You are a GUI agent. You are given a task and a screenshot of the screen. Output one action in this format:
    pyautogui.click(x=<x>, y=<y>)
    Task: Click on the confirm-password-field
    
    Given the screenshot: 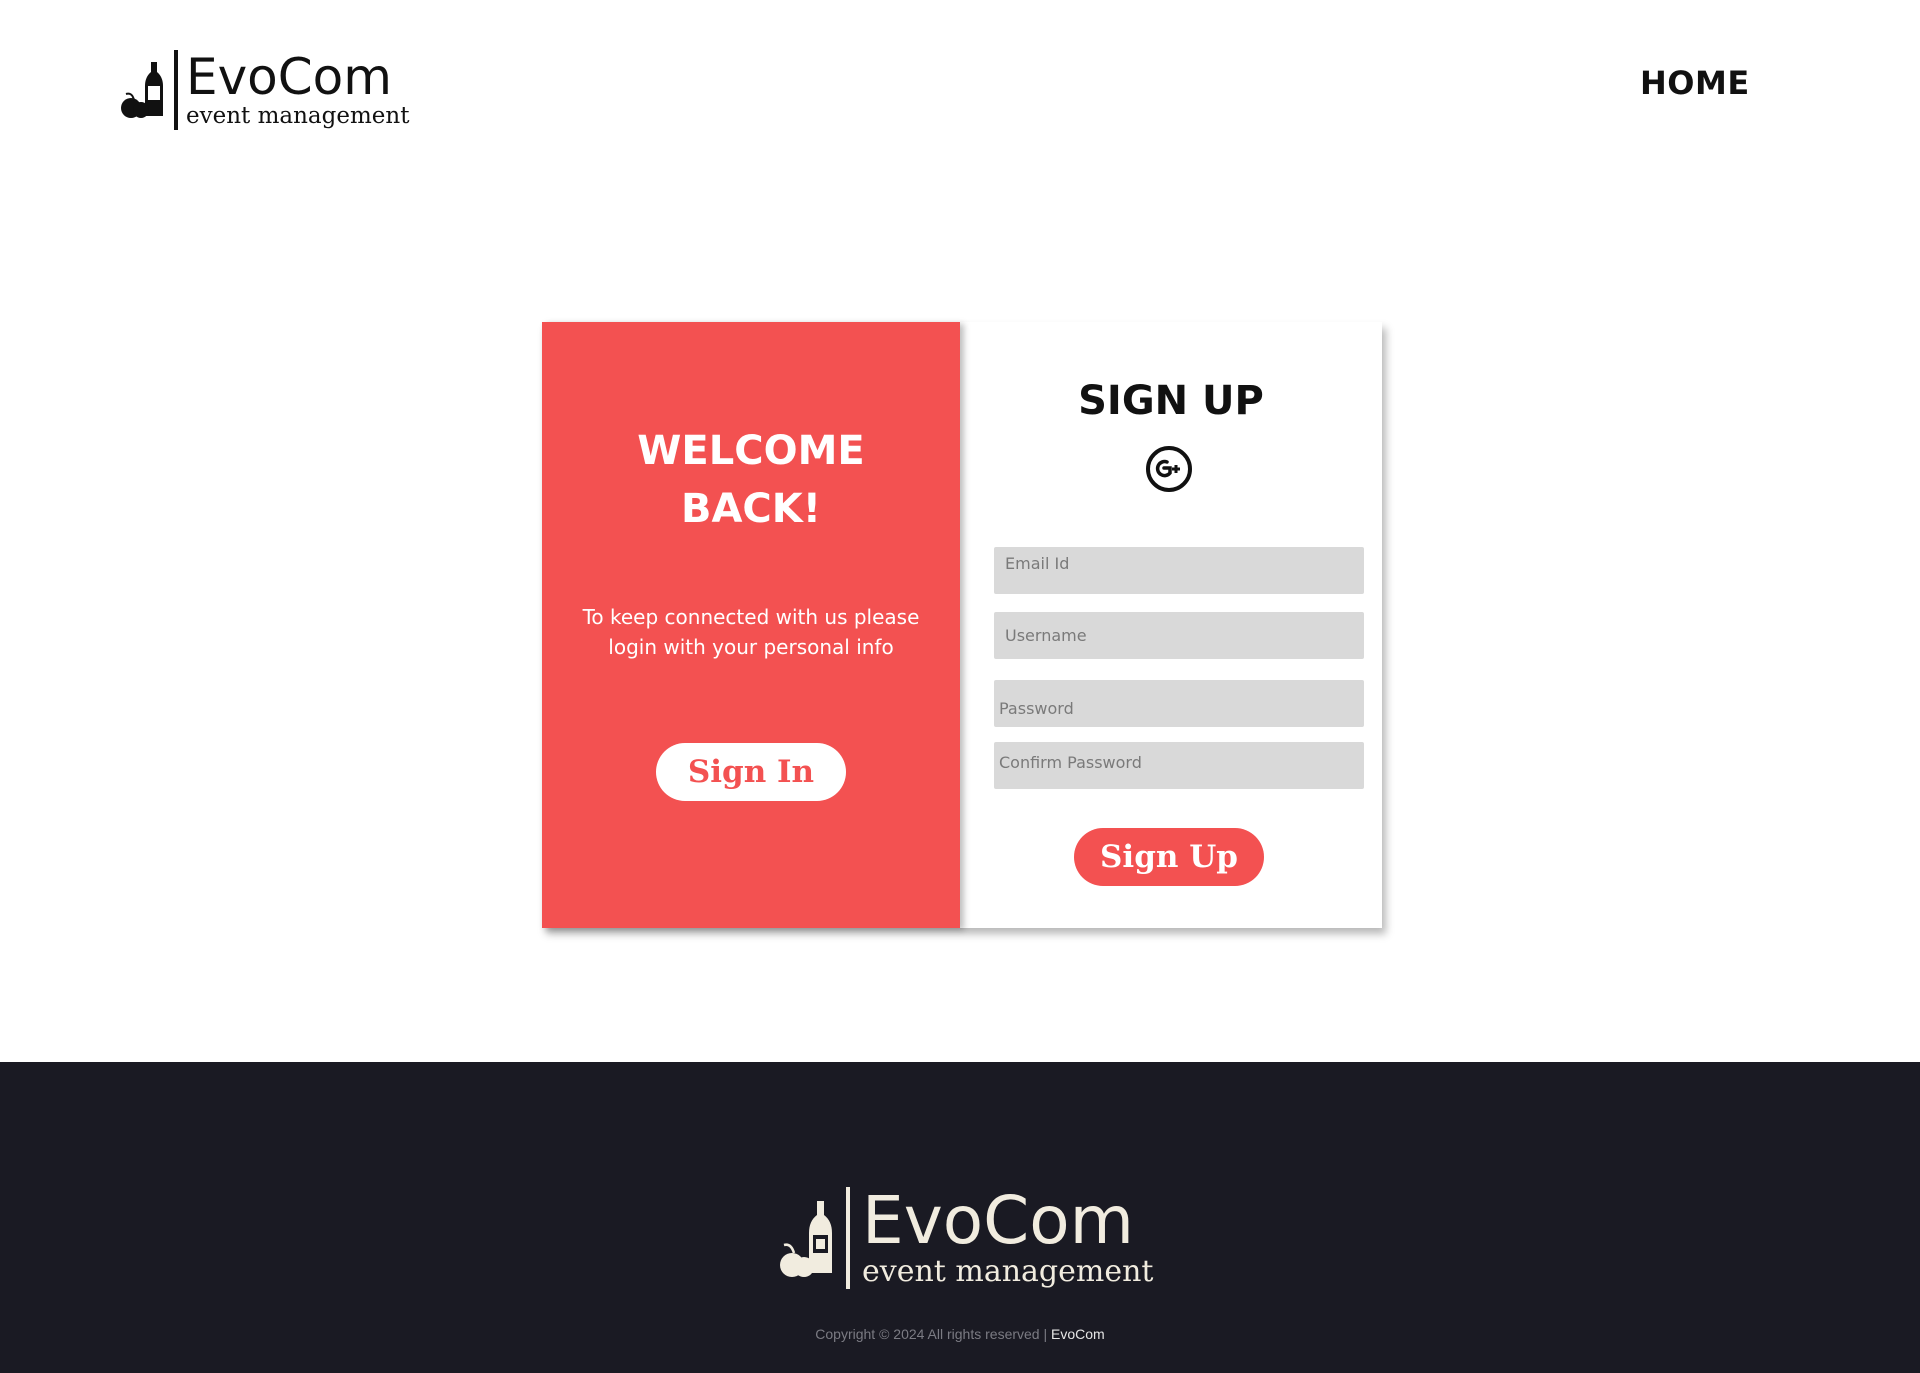 What is the action you would take?
    pyautogui.click(x=1179, y=765)
    